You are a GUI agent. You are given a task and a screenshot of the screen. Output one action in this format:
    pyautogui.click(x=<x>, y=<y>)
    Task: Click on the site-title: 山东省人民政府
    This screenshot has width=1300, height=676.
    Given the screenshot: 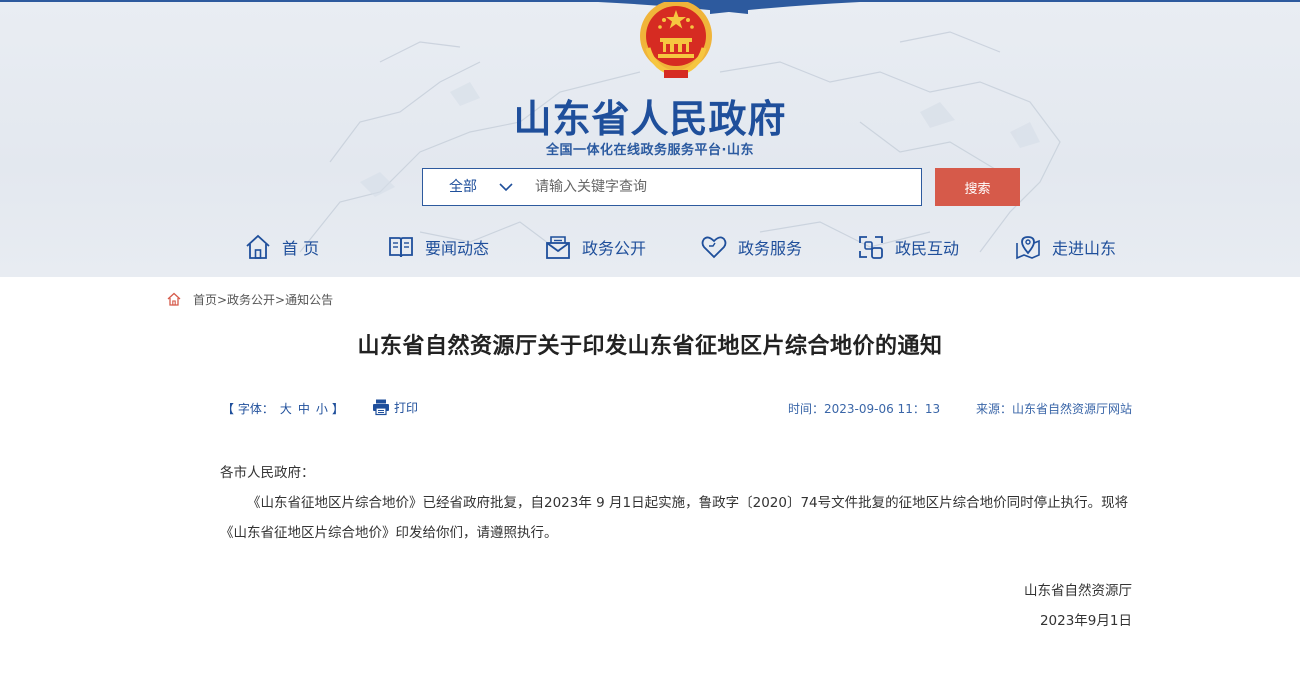 What is the action you would take?
    pyautogui.click(x=650, y=119)
    